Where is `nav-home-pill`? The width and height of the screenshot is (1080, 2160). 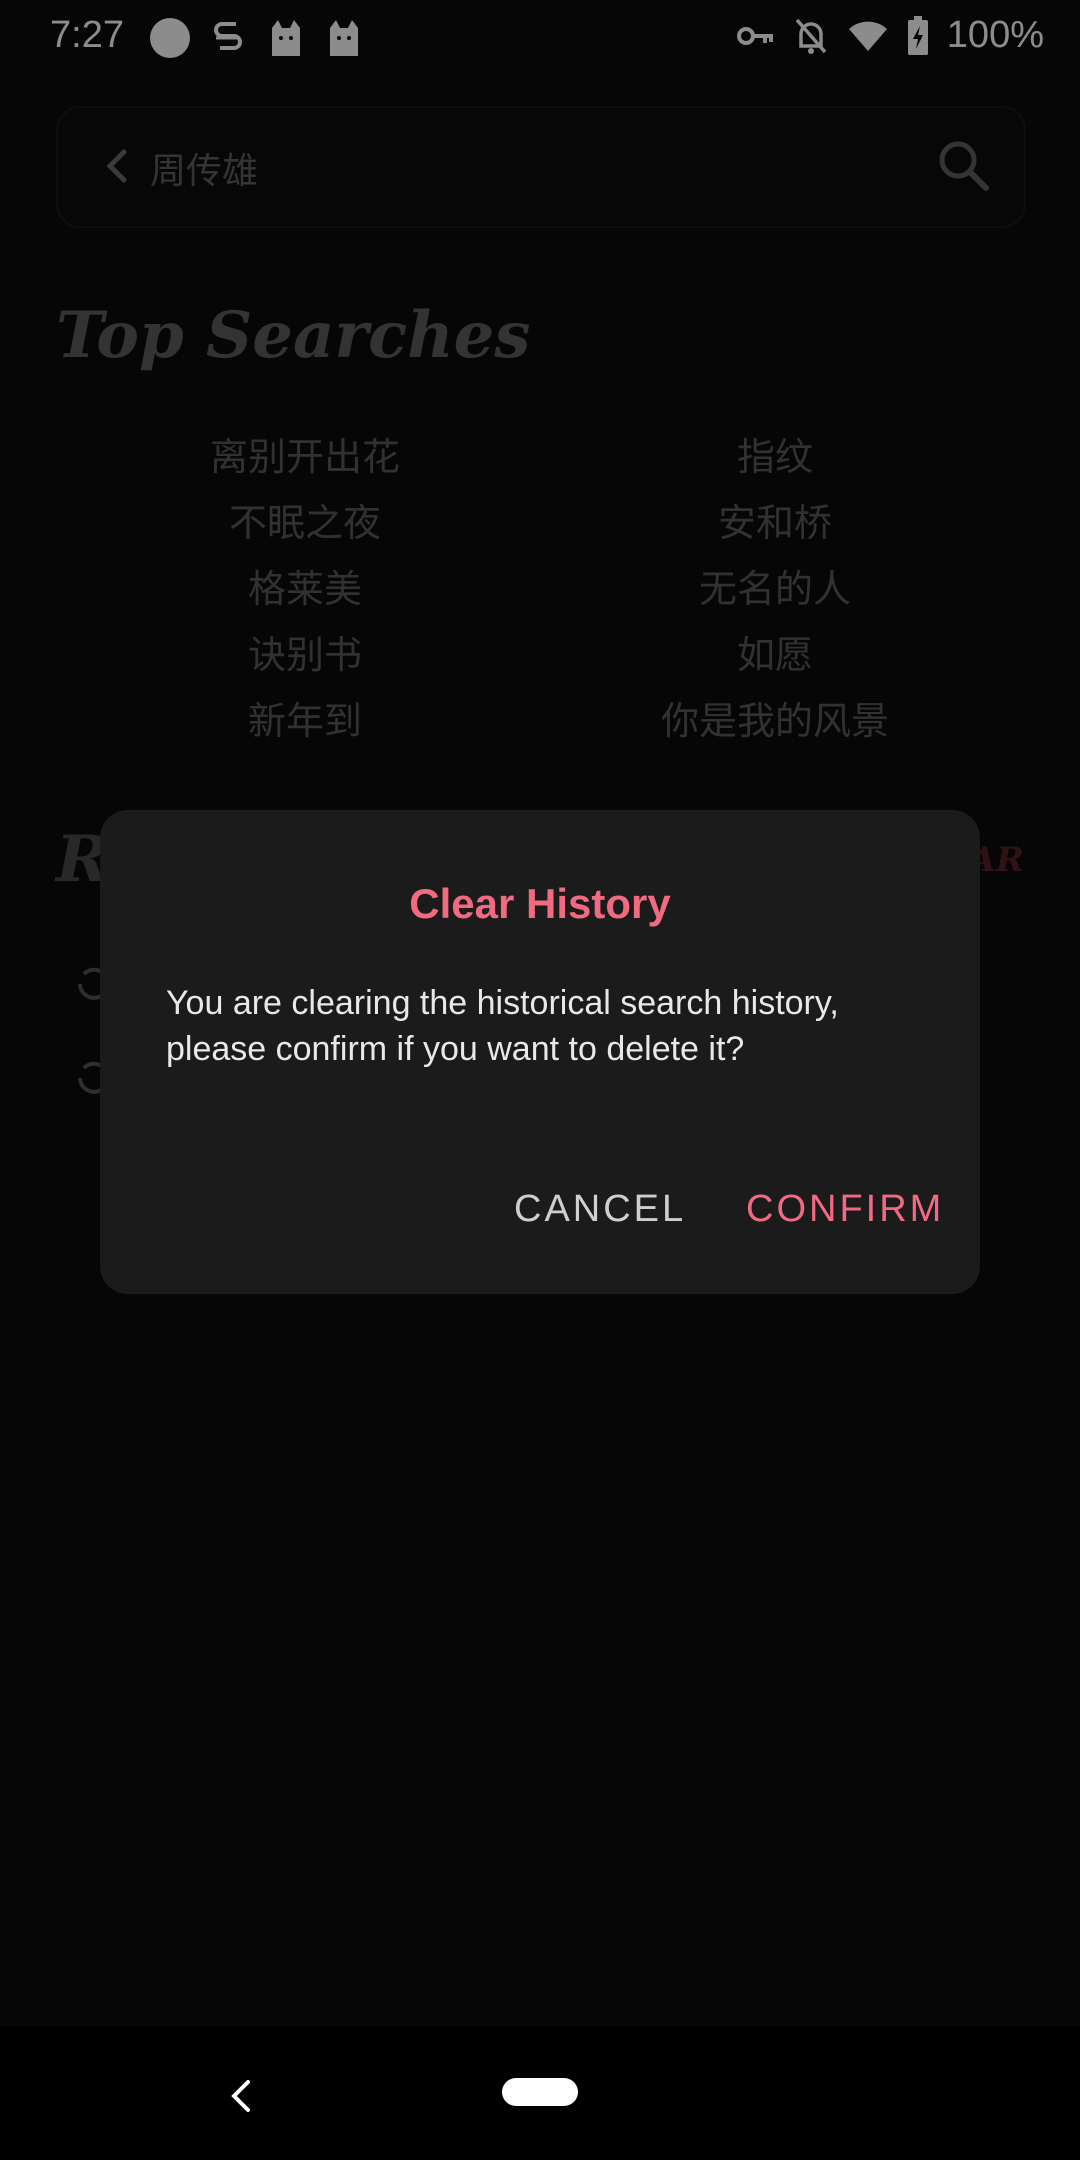 nav-home-pill is located at coordinates (540, 2092).